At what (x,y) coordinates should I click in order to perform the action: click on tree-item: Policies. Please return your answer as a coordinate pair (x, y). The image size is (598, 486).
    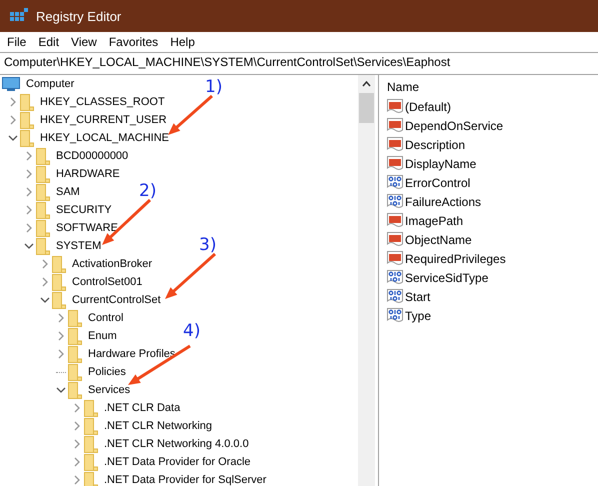
    Looking at the image, I should click on (107, 372).